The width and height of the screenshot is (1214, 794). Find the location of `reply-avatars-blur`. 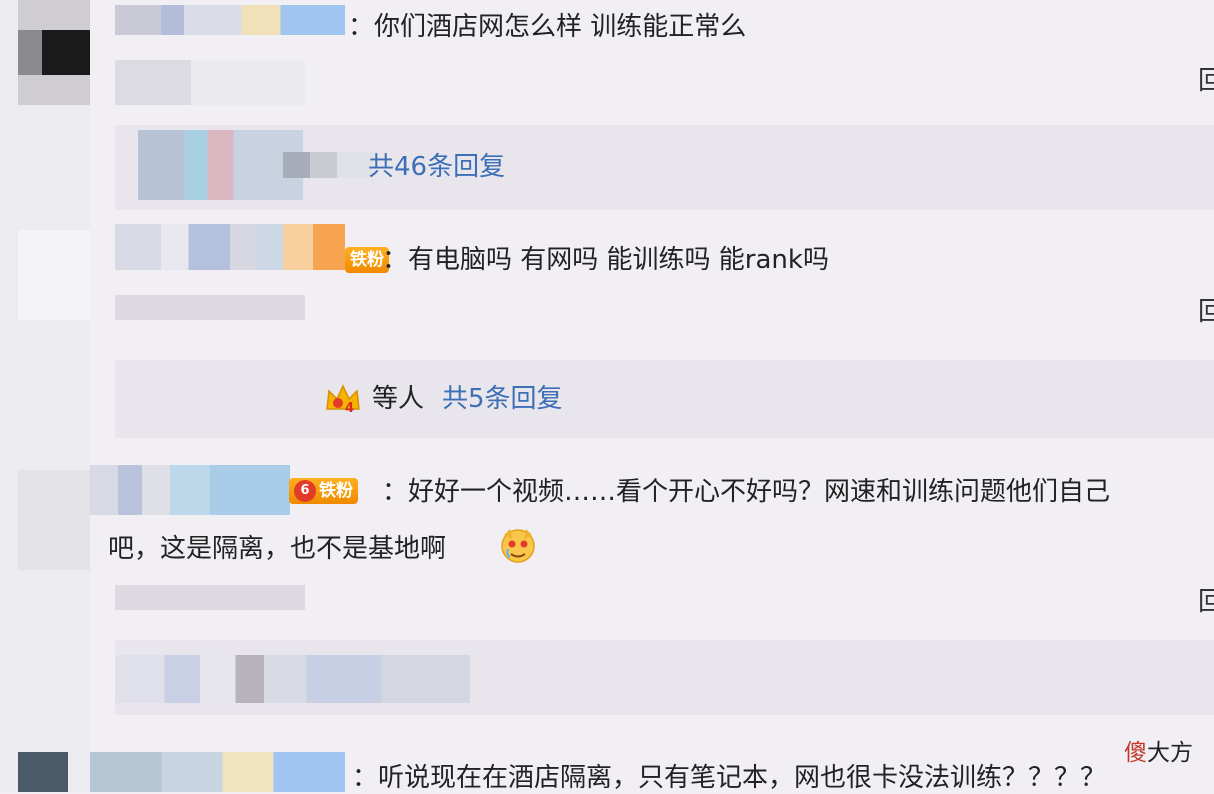

reply-avatars-blur is located at coordinates (220, 165).